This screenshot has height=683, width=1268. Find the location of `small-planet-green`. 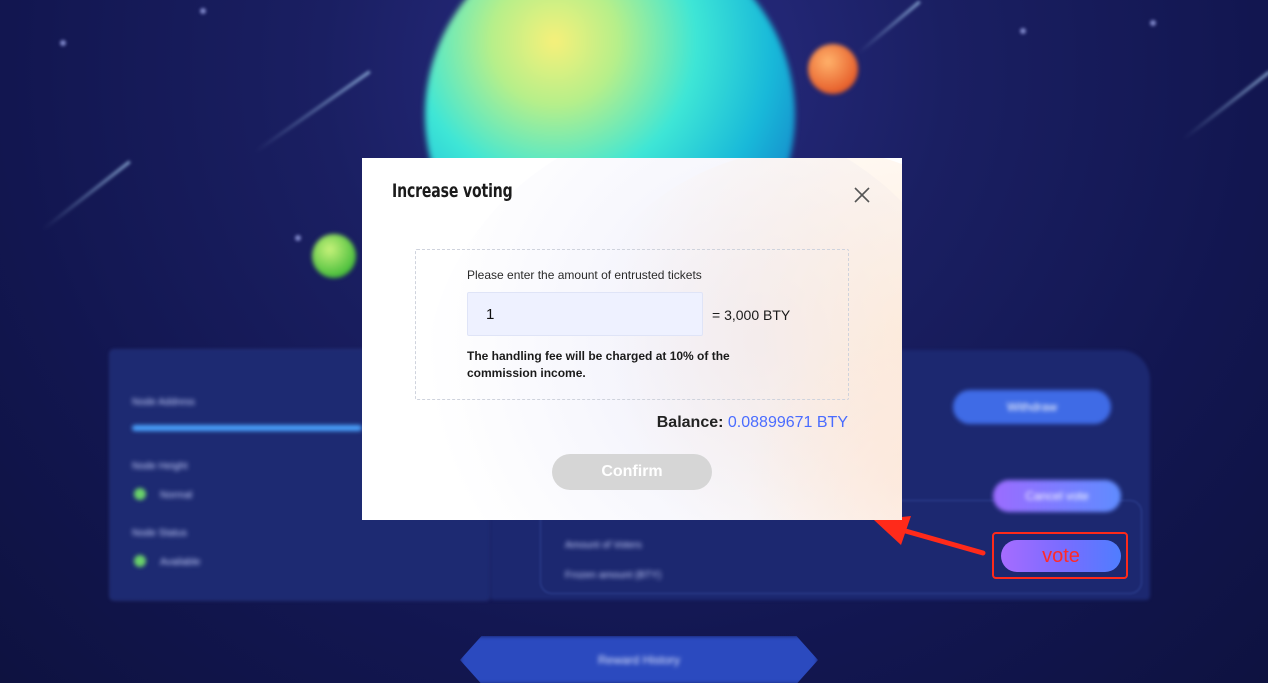

small-planet-green is located at coordinates (334, 256).